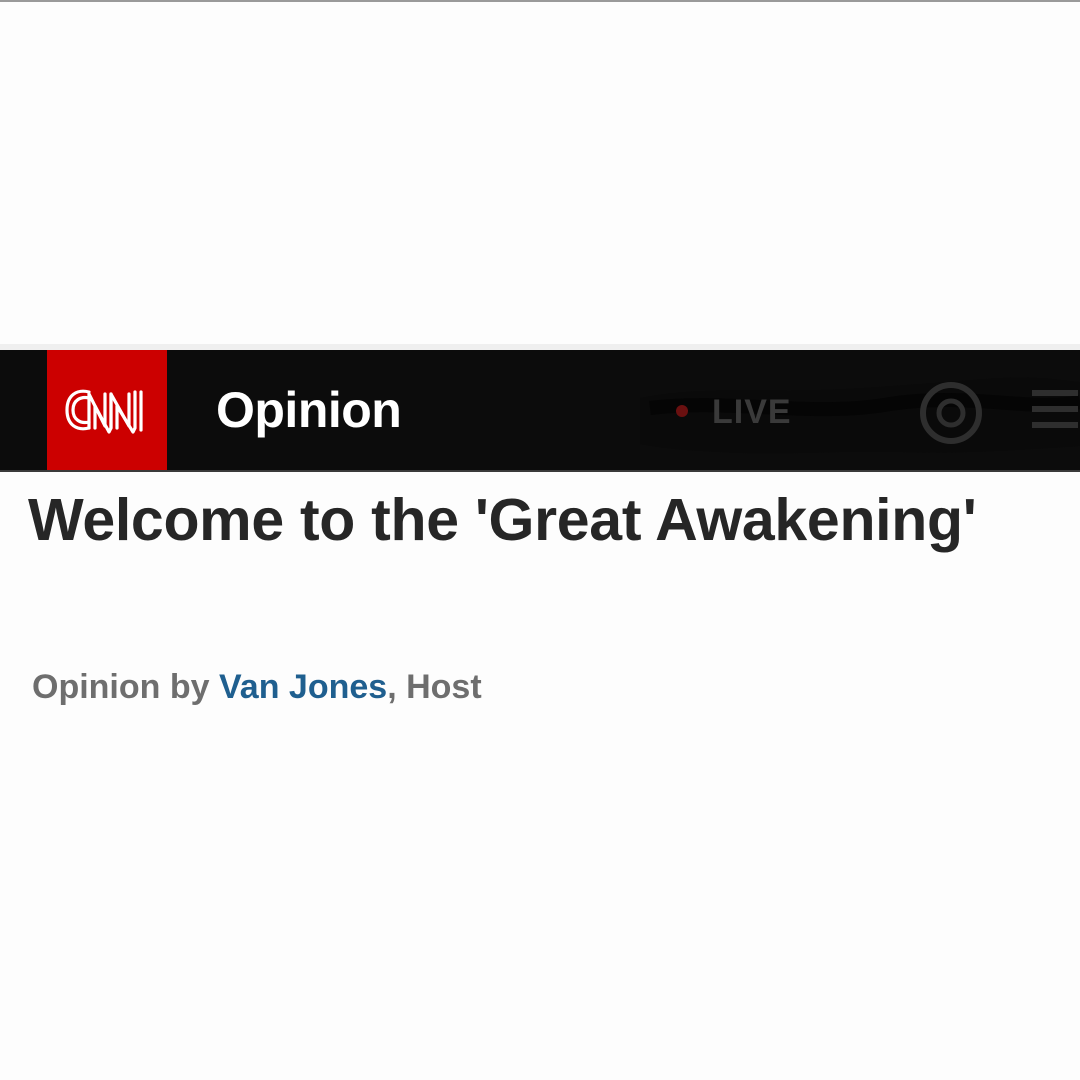 This screenshot has width=1080, height=1080. What do you see at coordinates (682, 411) in the screenshot?
I see `live-indicator-dot` at bounding box center [682, 411].